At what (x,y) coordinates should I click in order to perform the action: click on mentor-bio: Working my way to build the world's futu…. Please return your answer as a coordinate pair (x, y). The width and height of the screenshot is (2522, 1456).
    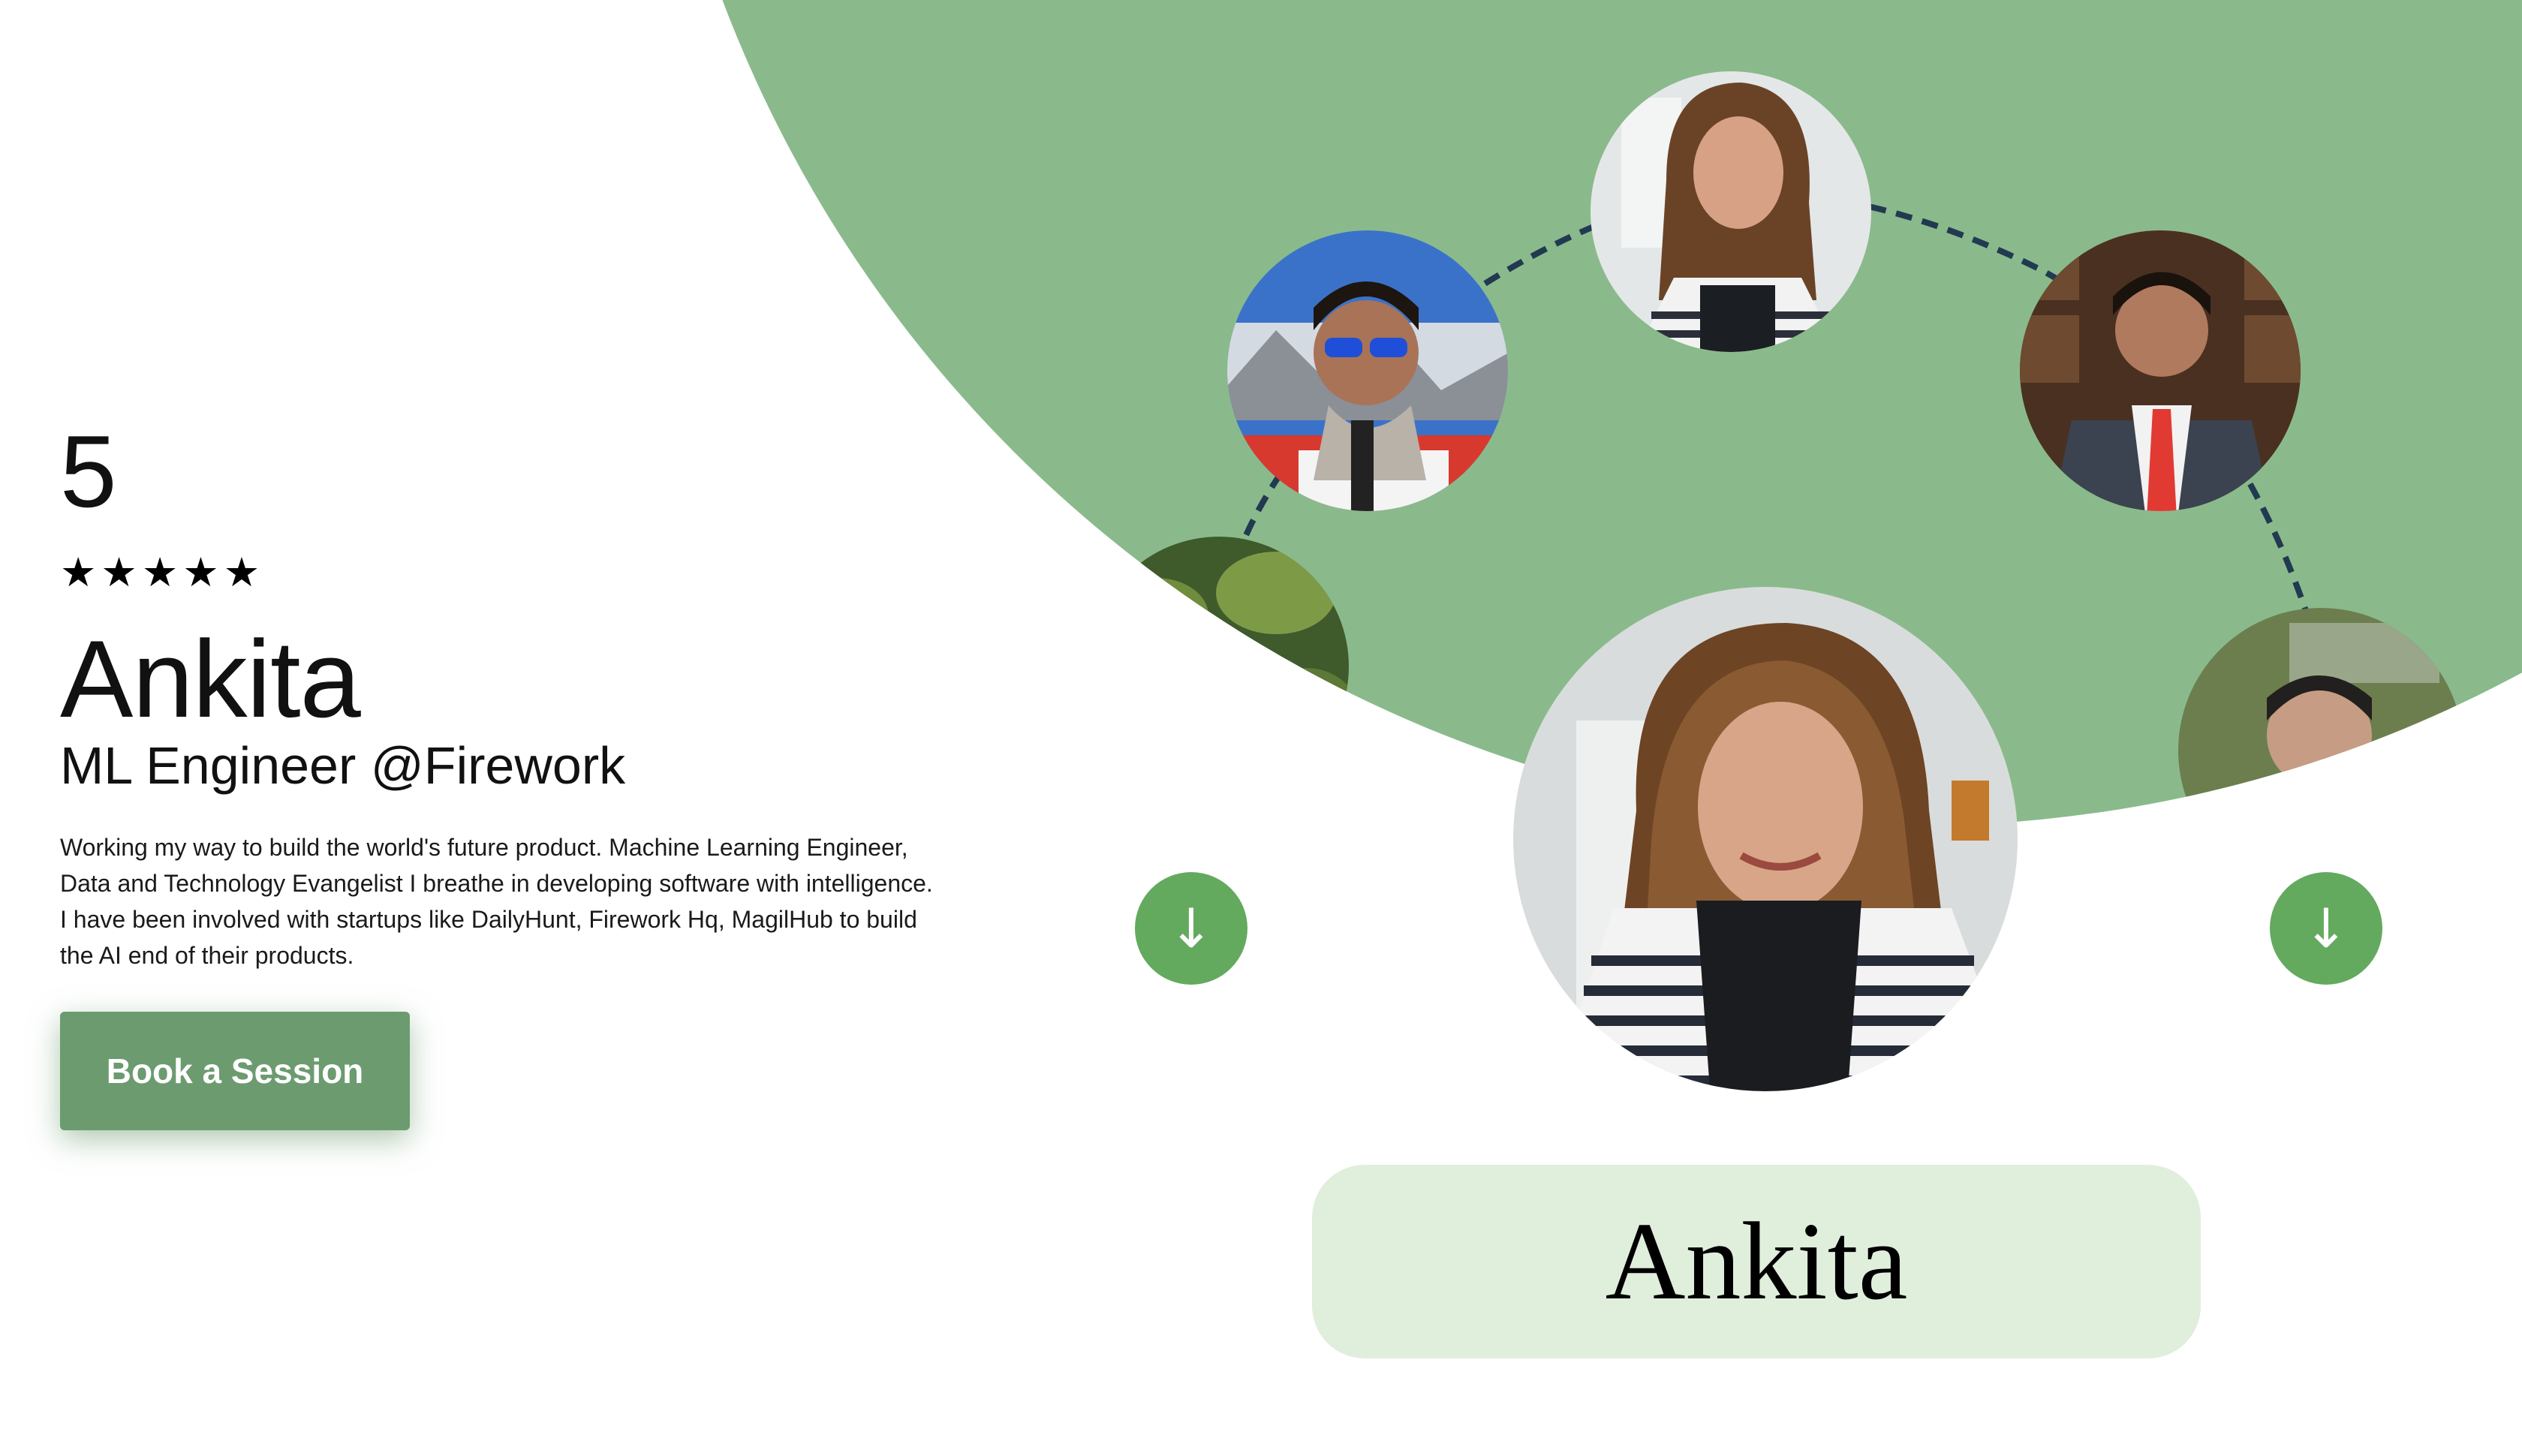
    Looking at the image, I should click on (496, 901).